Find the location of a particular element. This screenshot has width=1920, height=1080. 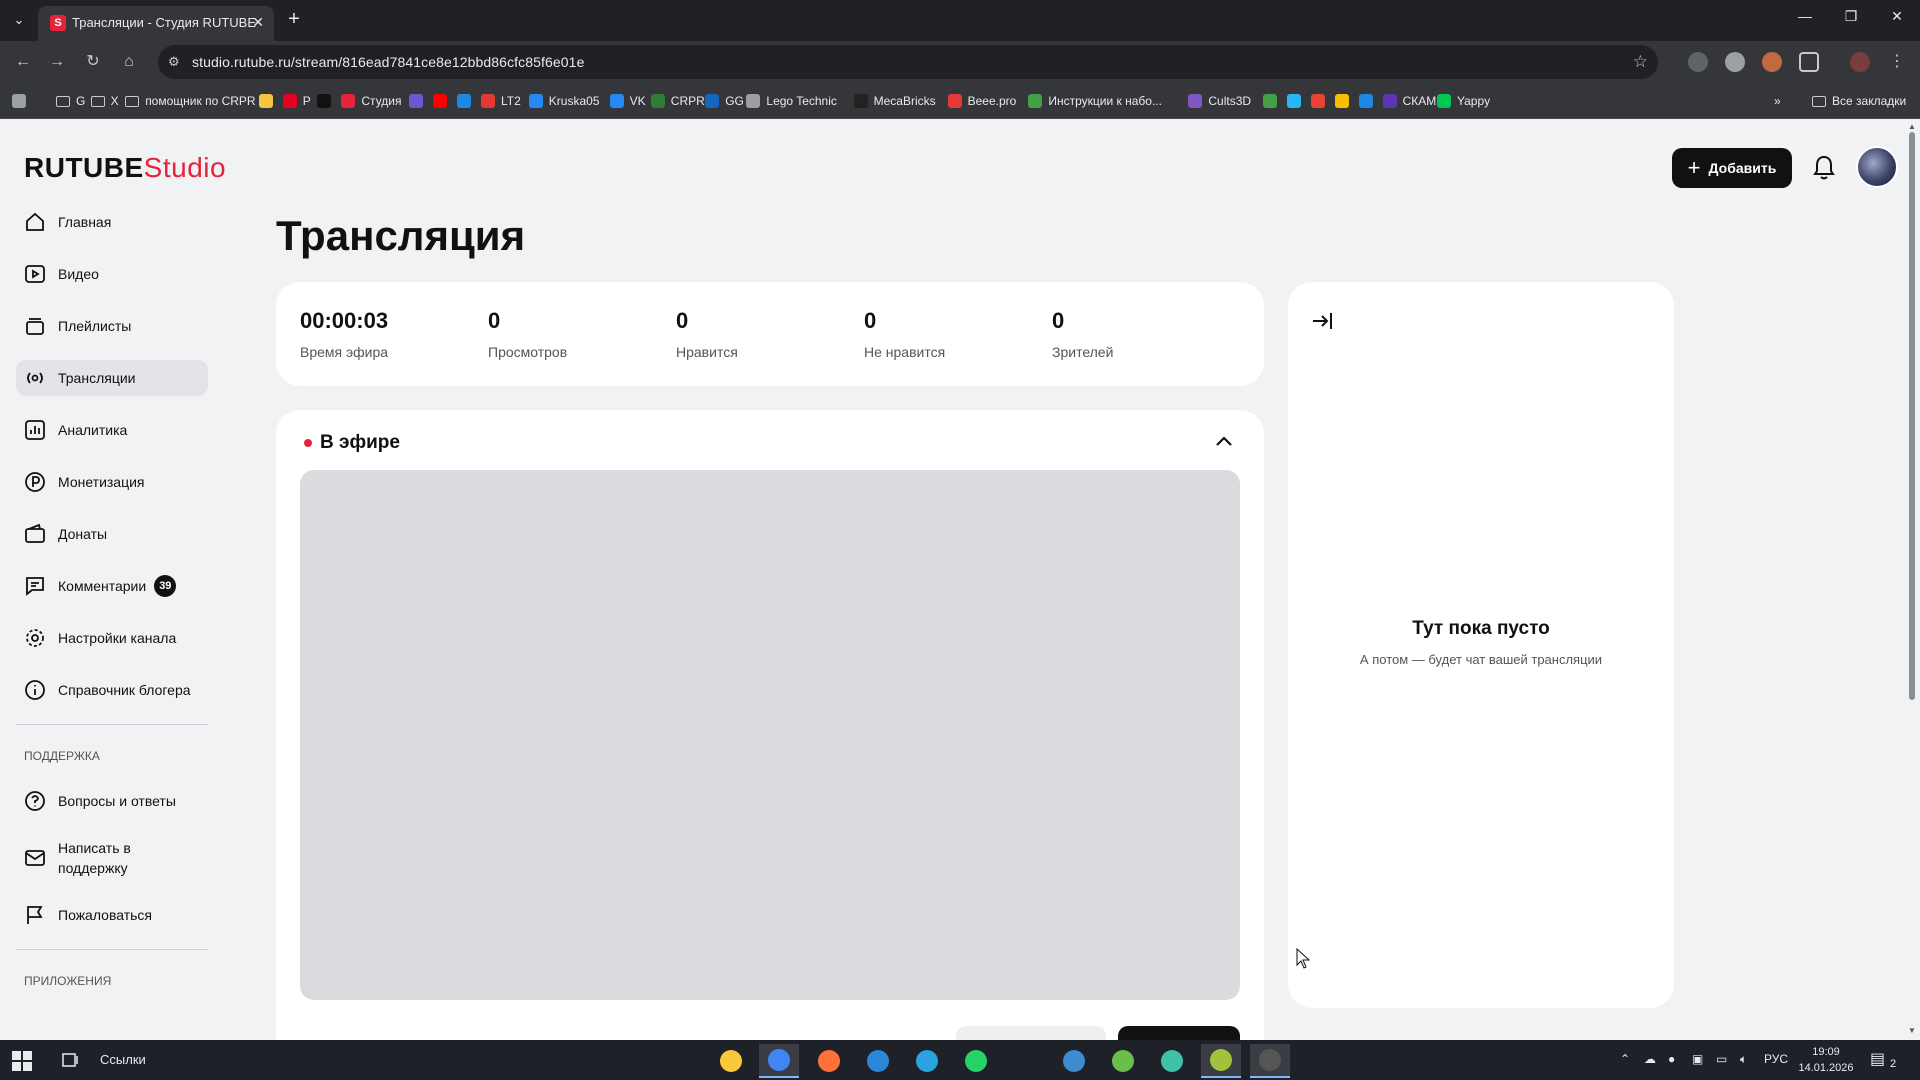

bookmark-item: X is located at coordinates (104, 101).